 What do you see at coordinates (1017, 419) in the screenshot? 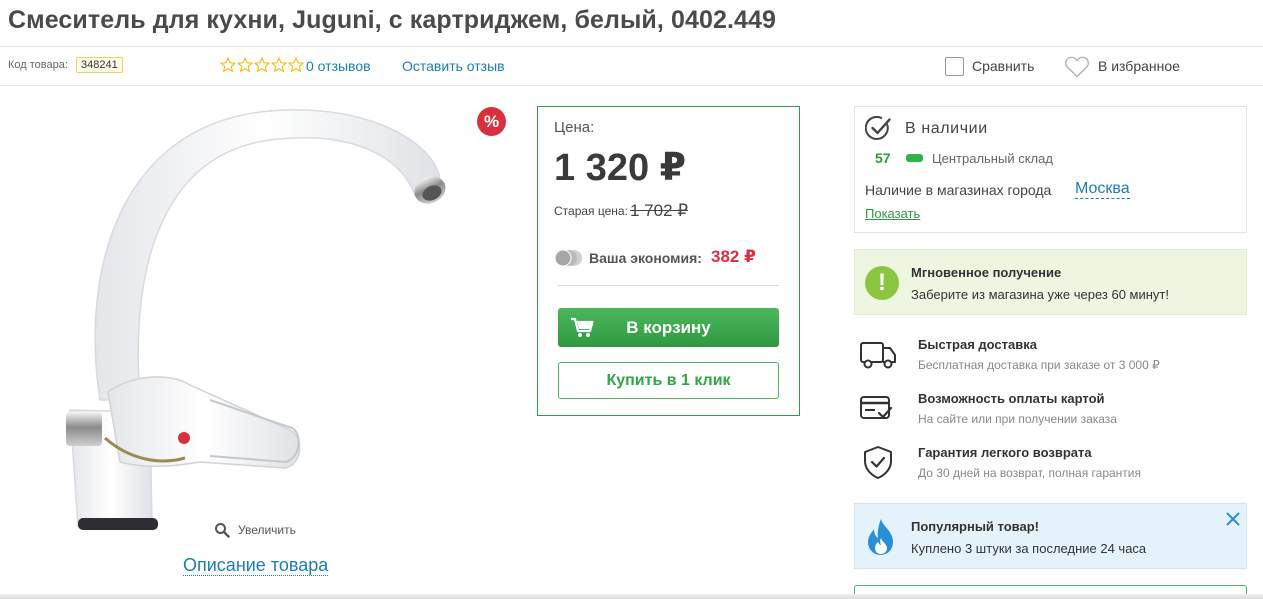
I see `feature-text: На сайте или при получении заказа` at bounding box center [1017, 419].